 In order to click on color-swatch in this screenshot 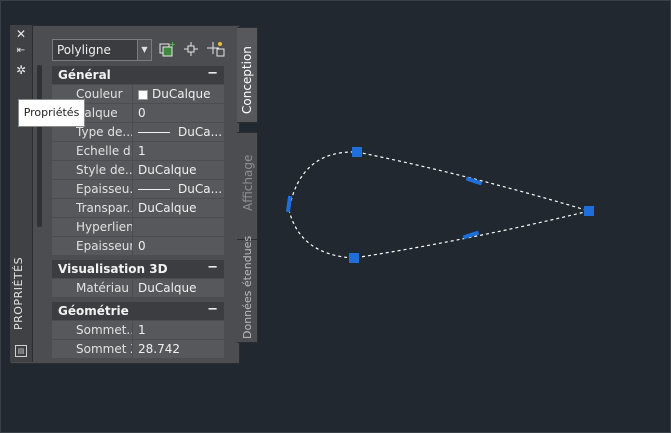, I will do `click(143, 95)`.